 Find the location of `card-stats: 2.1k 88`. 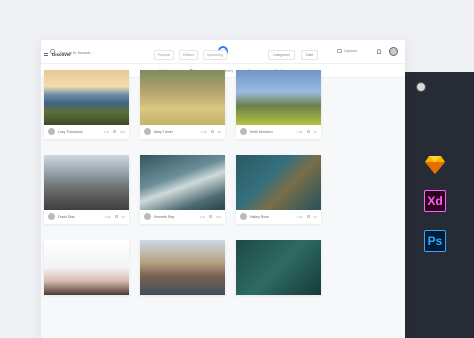

card-stats: 2.1k 88 is located at coordinates (210, 132).